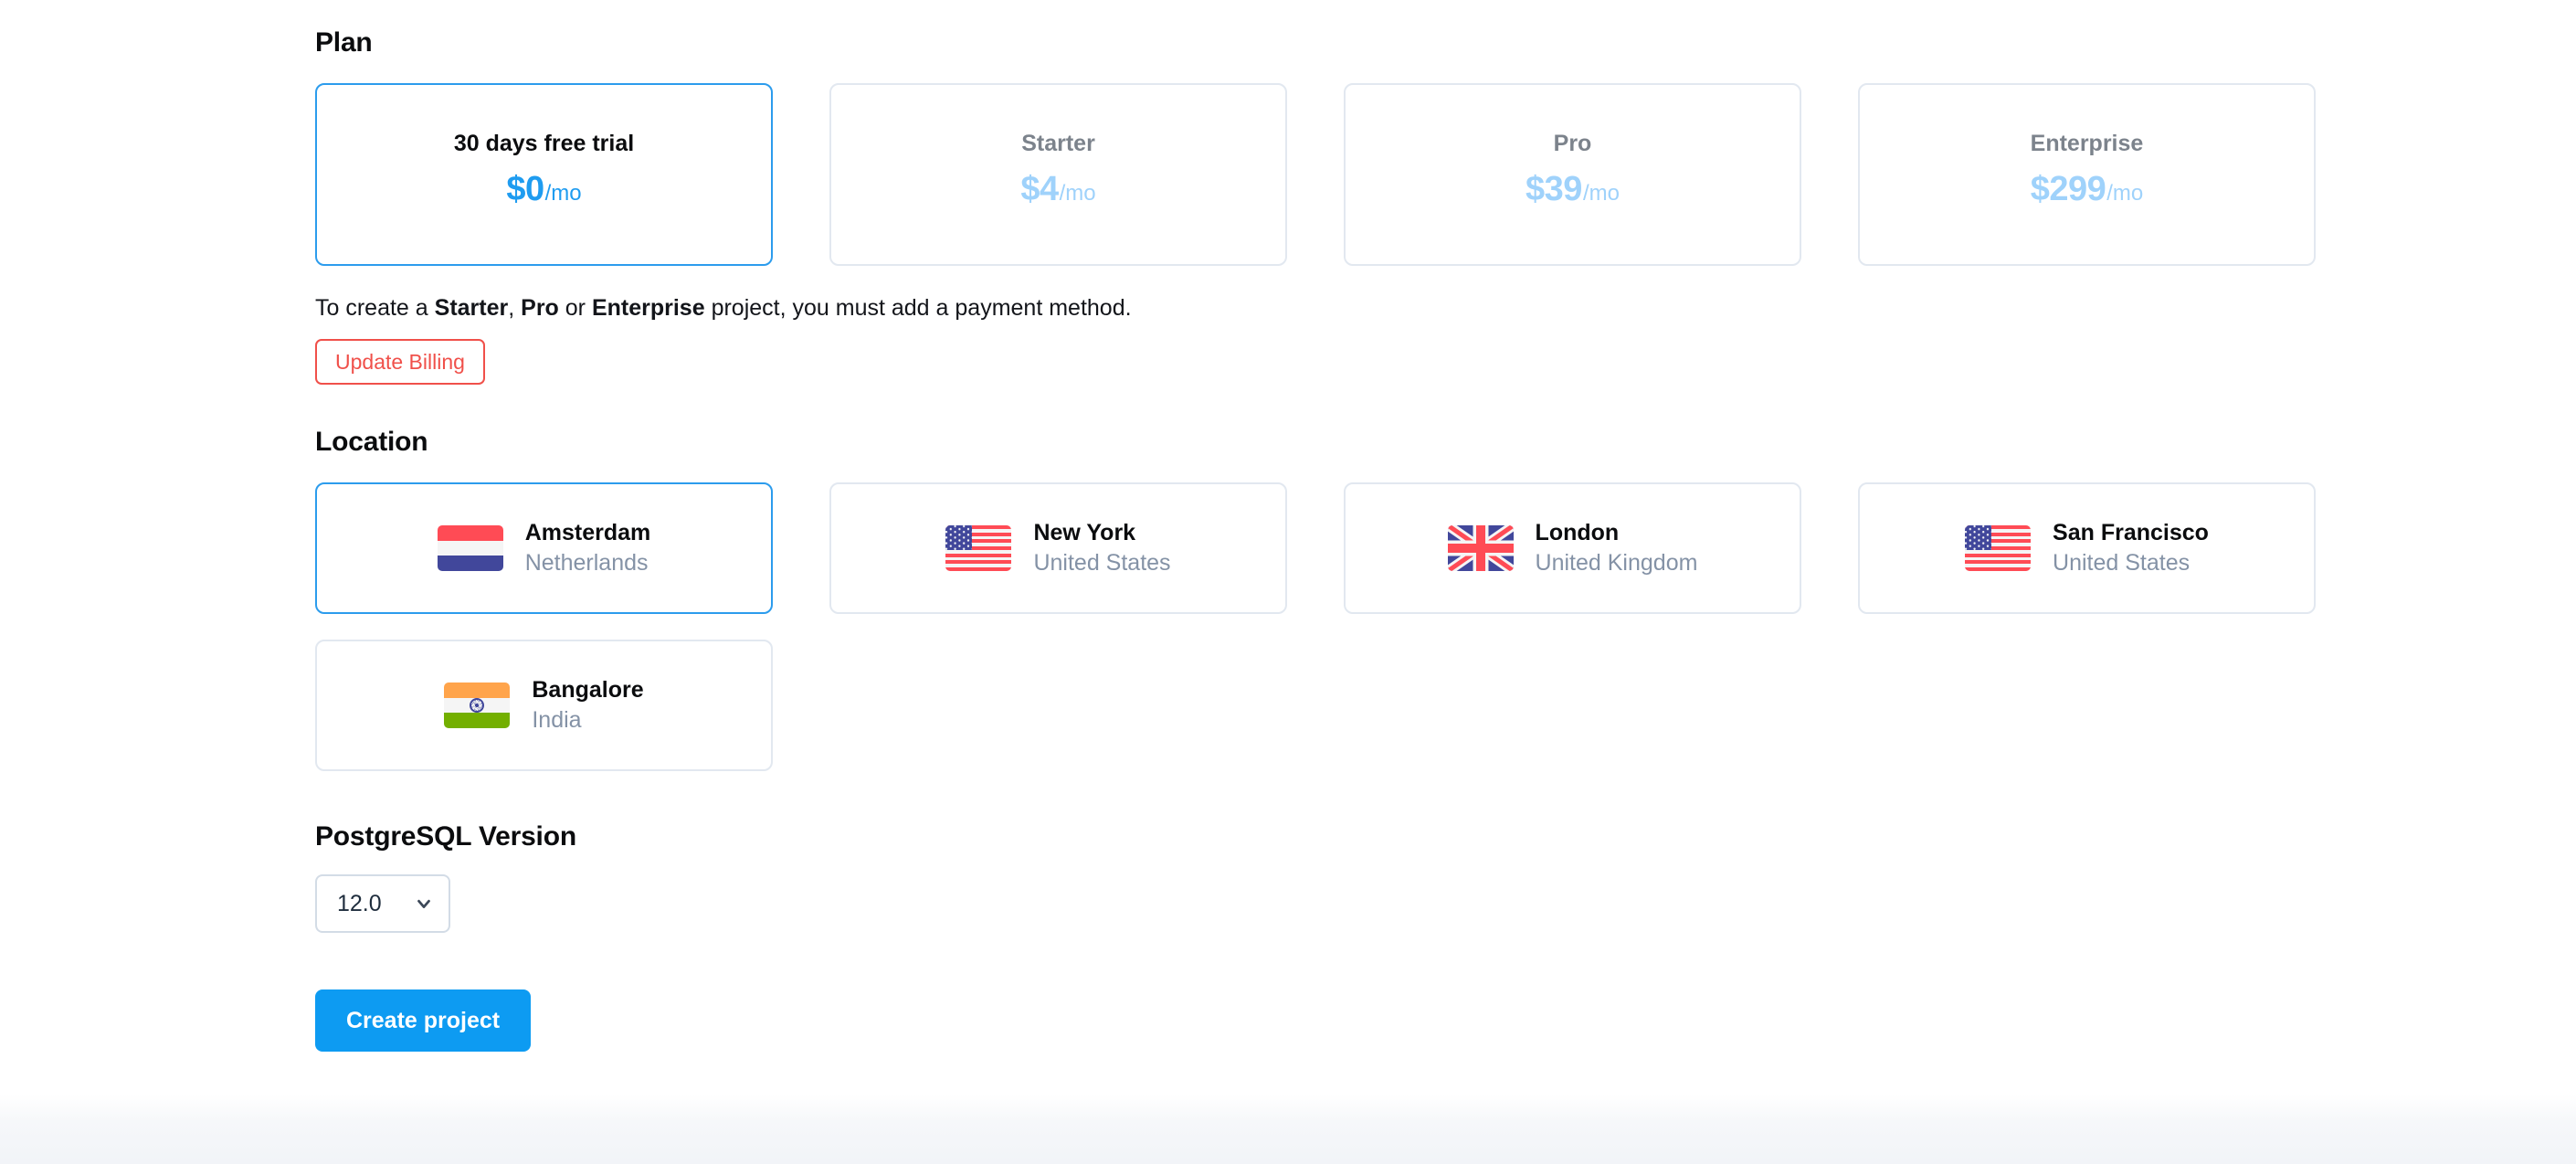  I want to click on create-project-button: Create project, so click(423, 1021).